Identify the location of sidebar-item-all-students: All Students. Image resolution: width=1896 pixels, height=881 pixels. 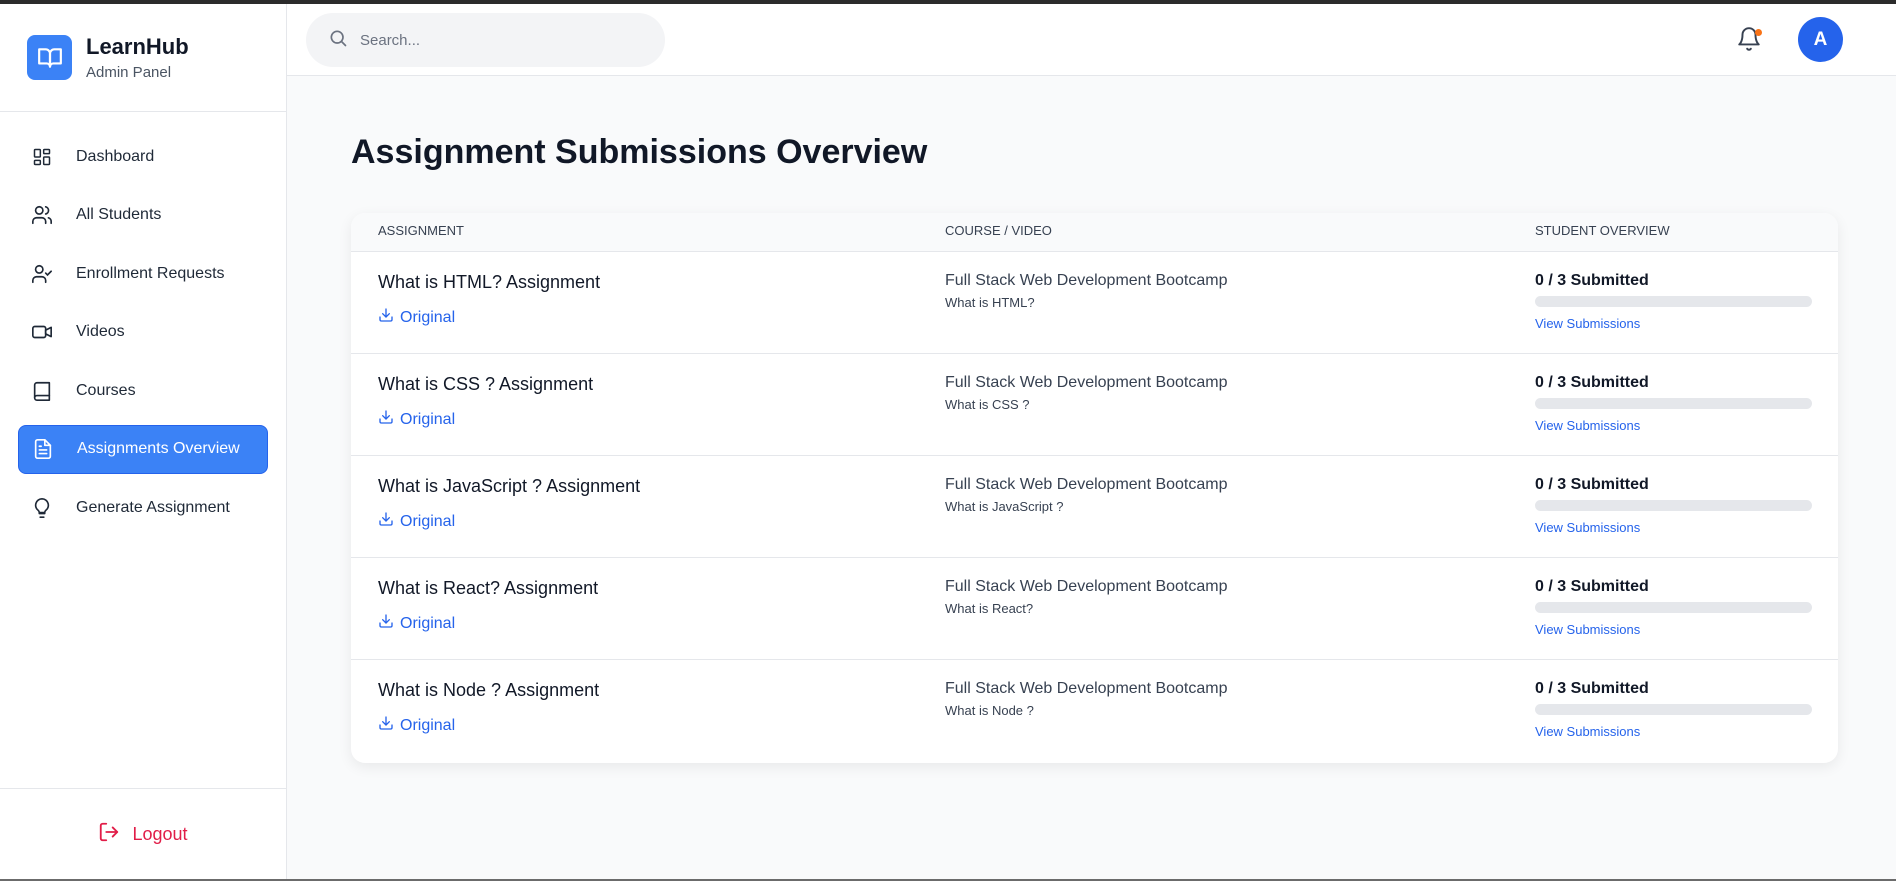
(143, 215).